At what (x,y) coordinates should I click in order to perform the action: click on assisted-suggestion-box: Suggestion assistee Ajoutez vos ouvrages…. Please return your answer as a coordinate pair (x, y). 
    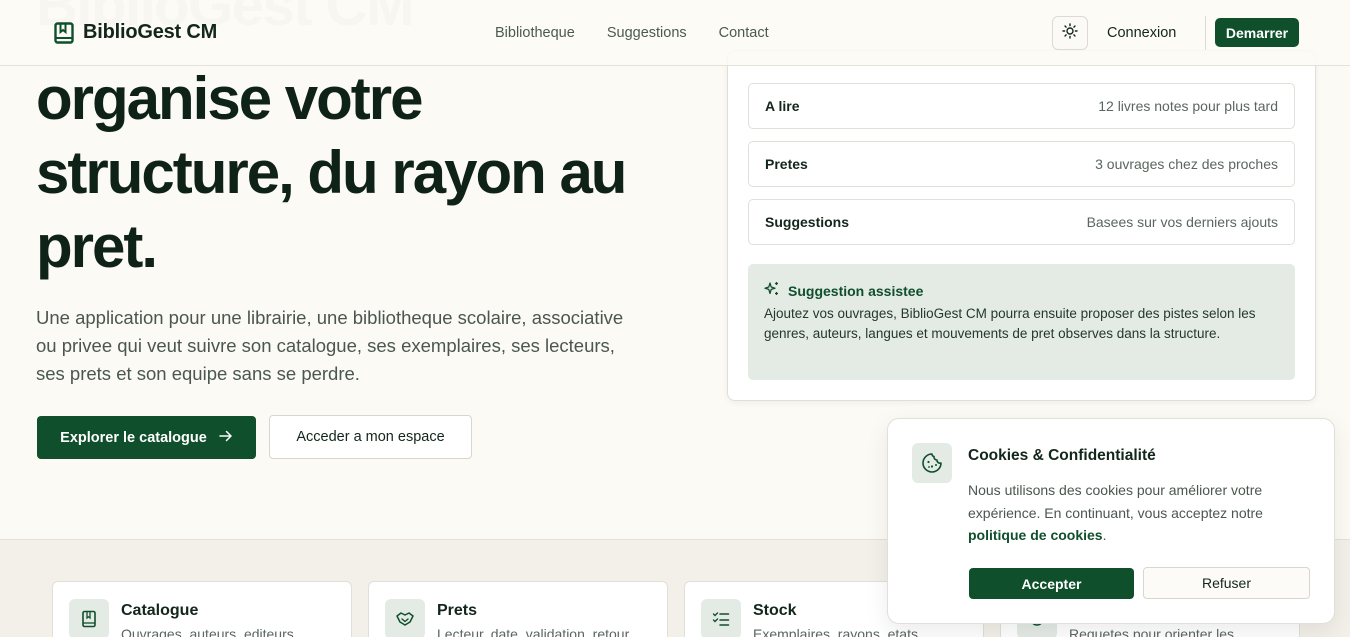
    Looking at the image, I should click on (1021, 322).